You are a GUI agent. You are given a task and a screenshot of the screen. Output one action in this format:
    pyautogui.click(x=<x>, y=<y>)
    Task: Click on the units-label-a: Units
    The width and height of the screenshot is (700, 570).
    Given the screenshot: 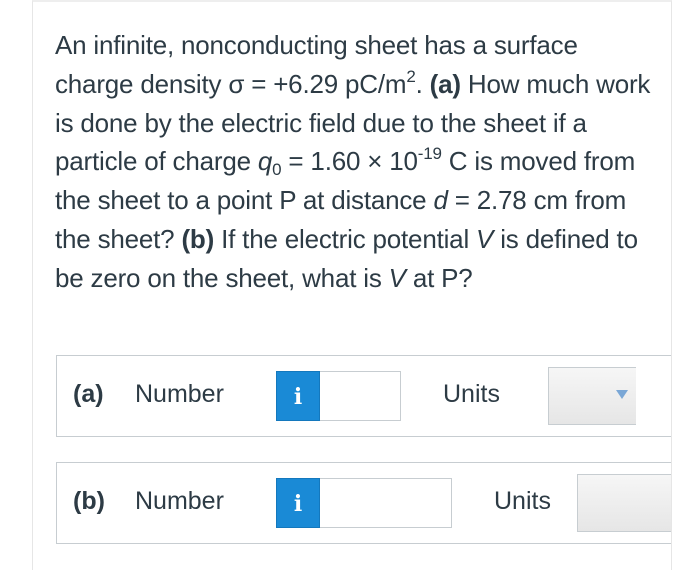 What is the action you would take?
    pyautogui.click(x=471, y=394)
    